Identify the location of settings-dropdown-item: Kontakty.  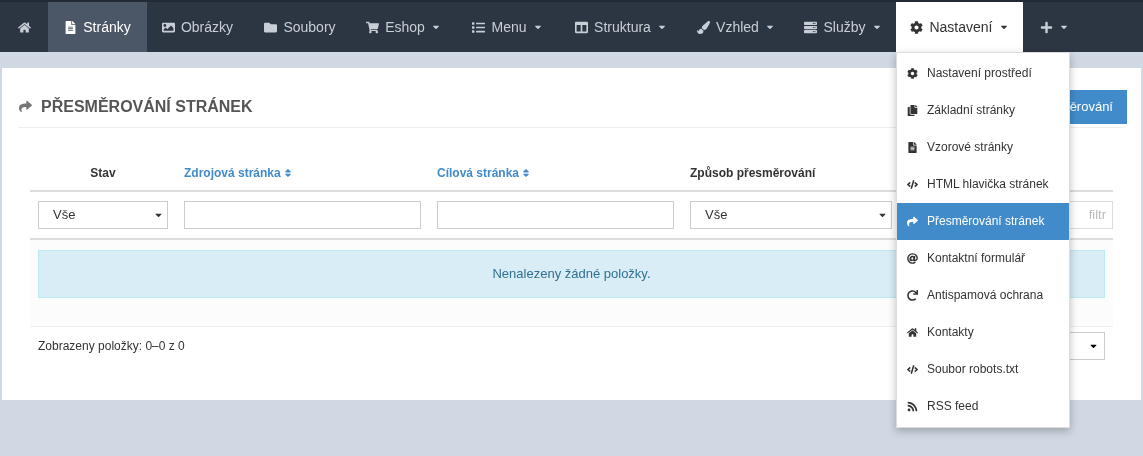
(983, 332).